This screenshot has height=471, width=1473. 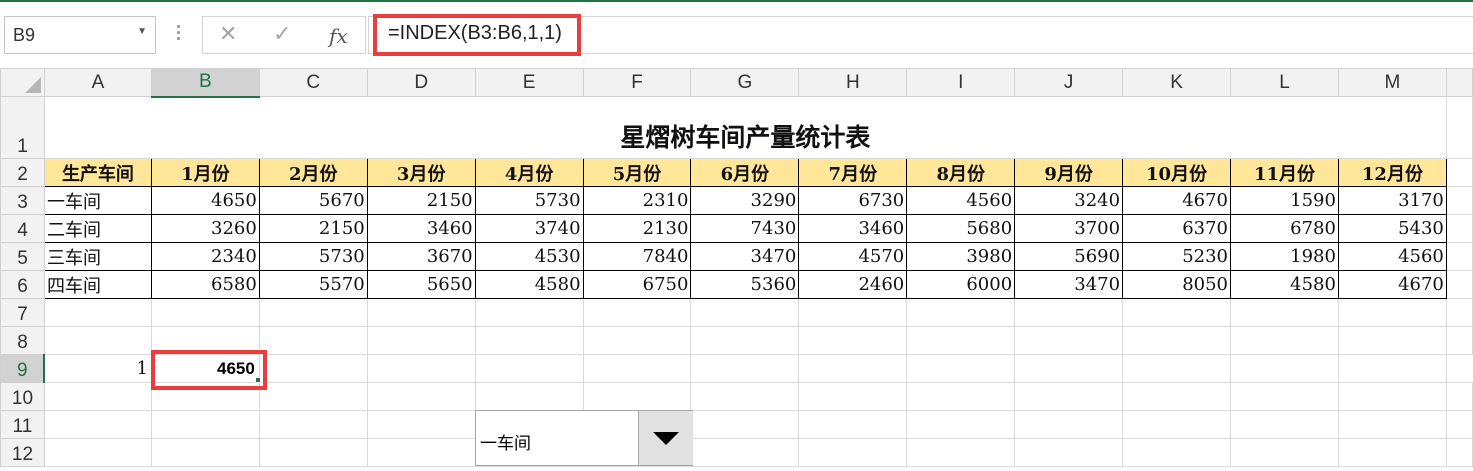 I want to click on header-cell: 5月份, so click(x=637, y=172).